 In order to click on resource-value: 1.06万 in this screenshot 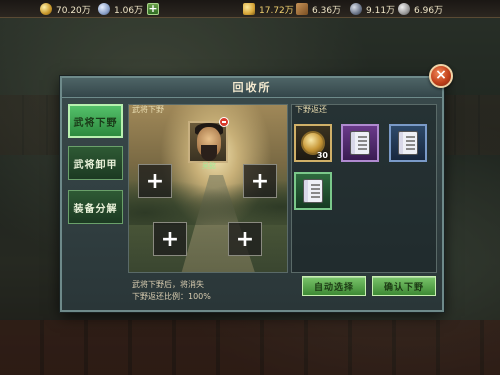, I will do `click(129, 10)`.